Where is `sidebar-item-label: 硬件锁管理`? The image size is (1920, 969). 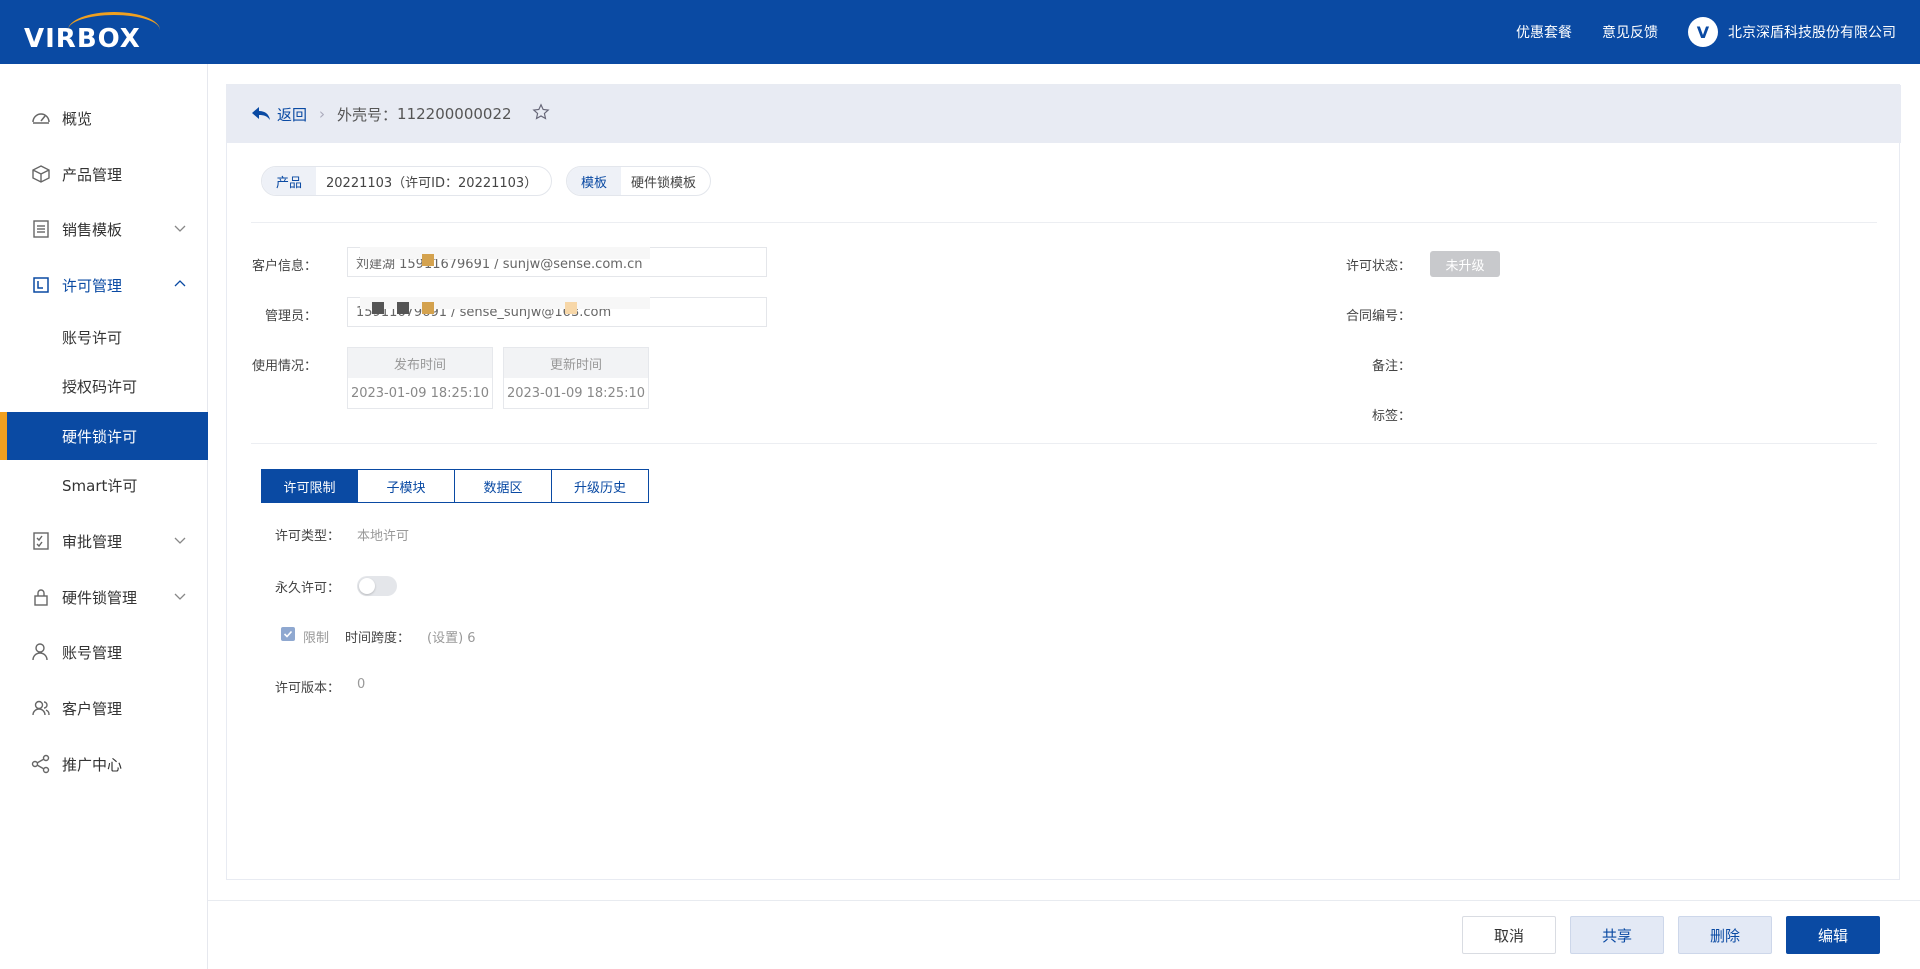
sidebar-item-label: 硬件锁管理 is located at coordinates (100, 597).